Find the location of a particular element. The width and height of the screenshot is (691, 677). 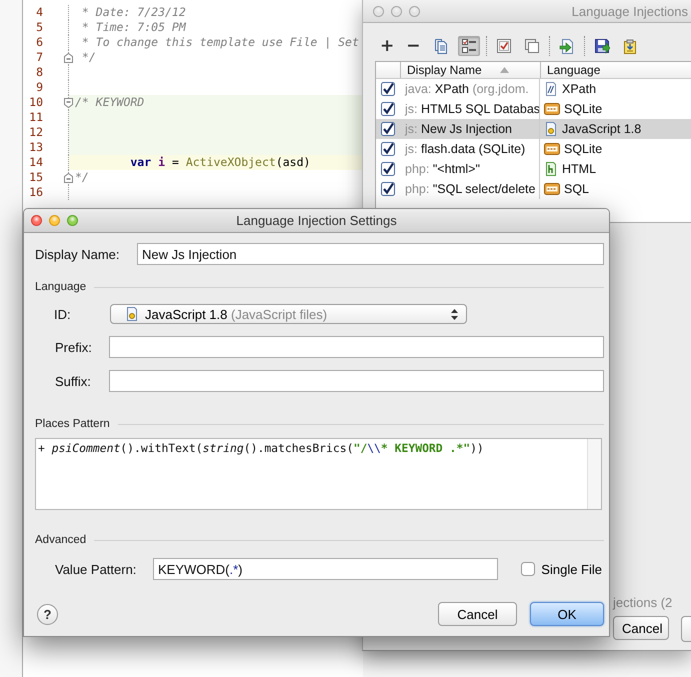

checklist-button is located at coordinates (469, 46).